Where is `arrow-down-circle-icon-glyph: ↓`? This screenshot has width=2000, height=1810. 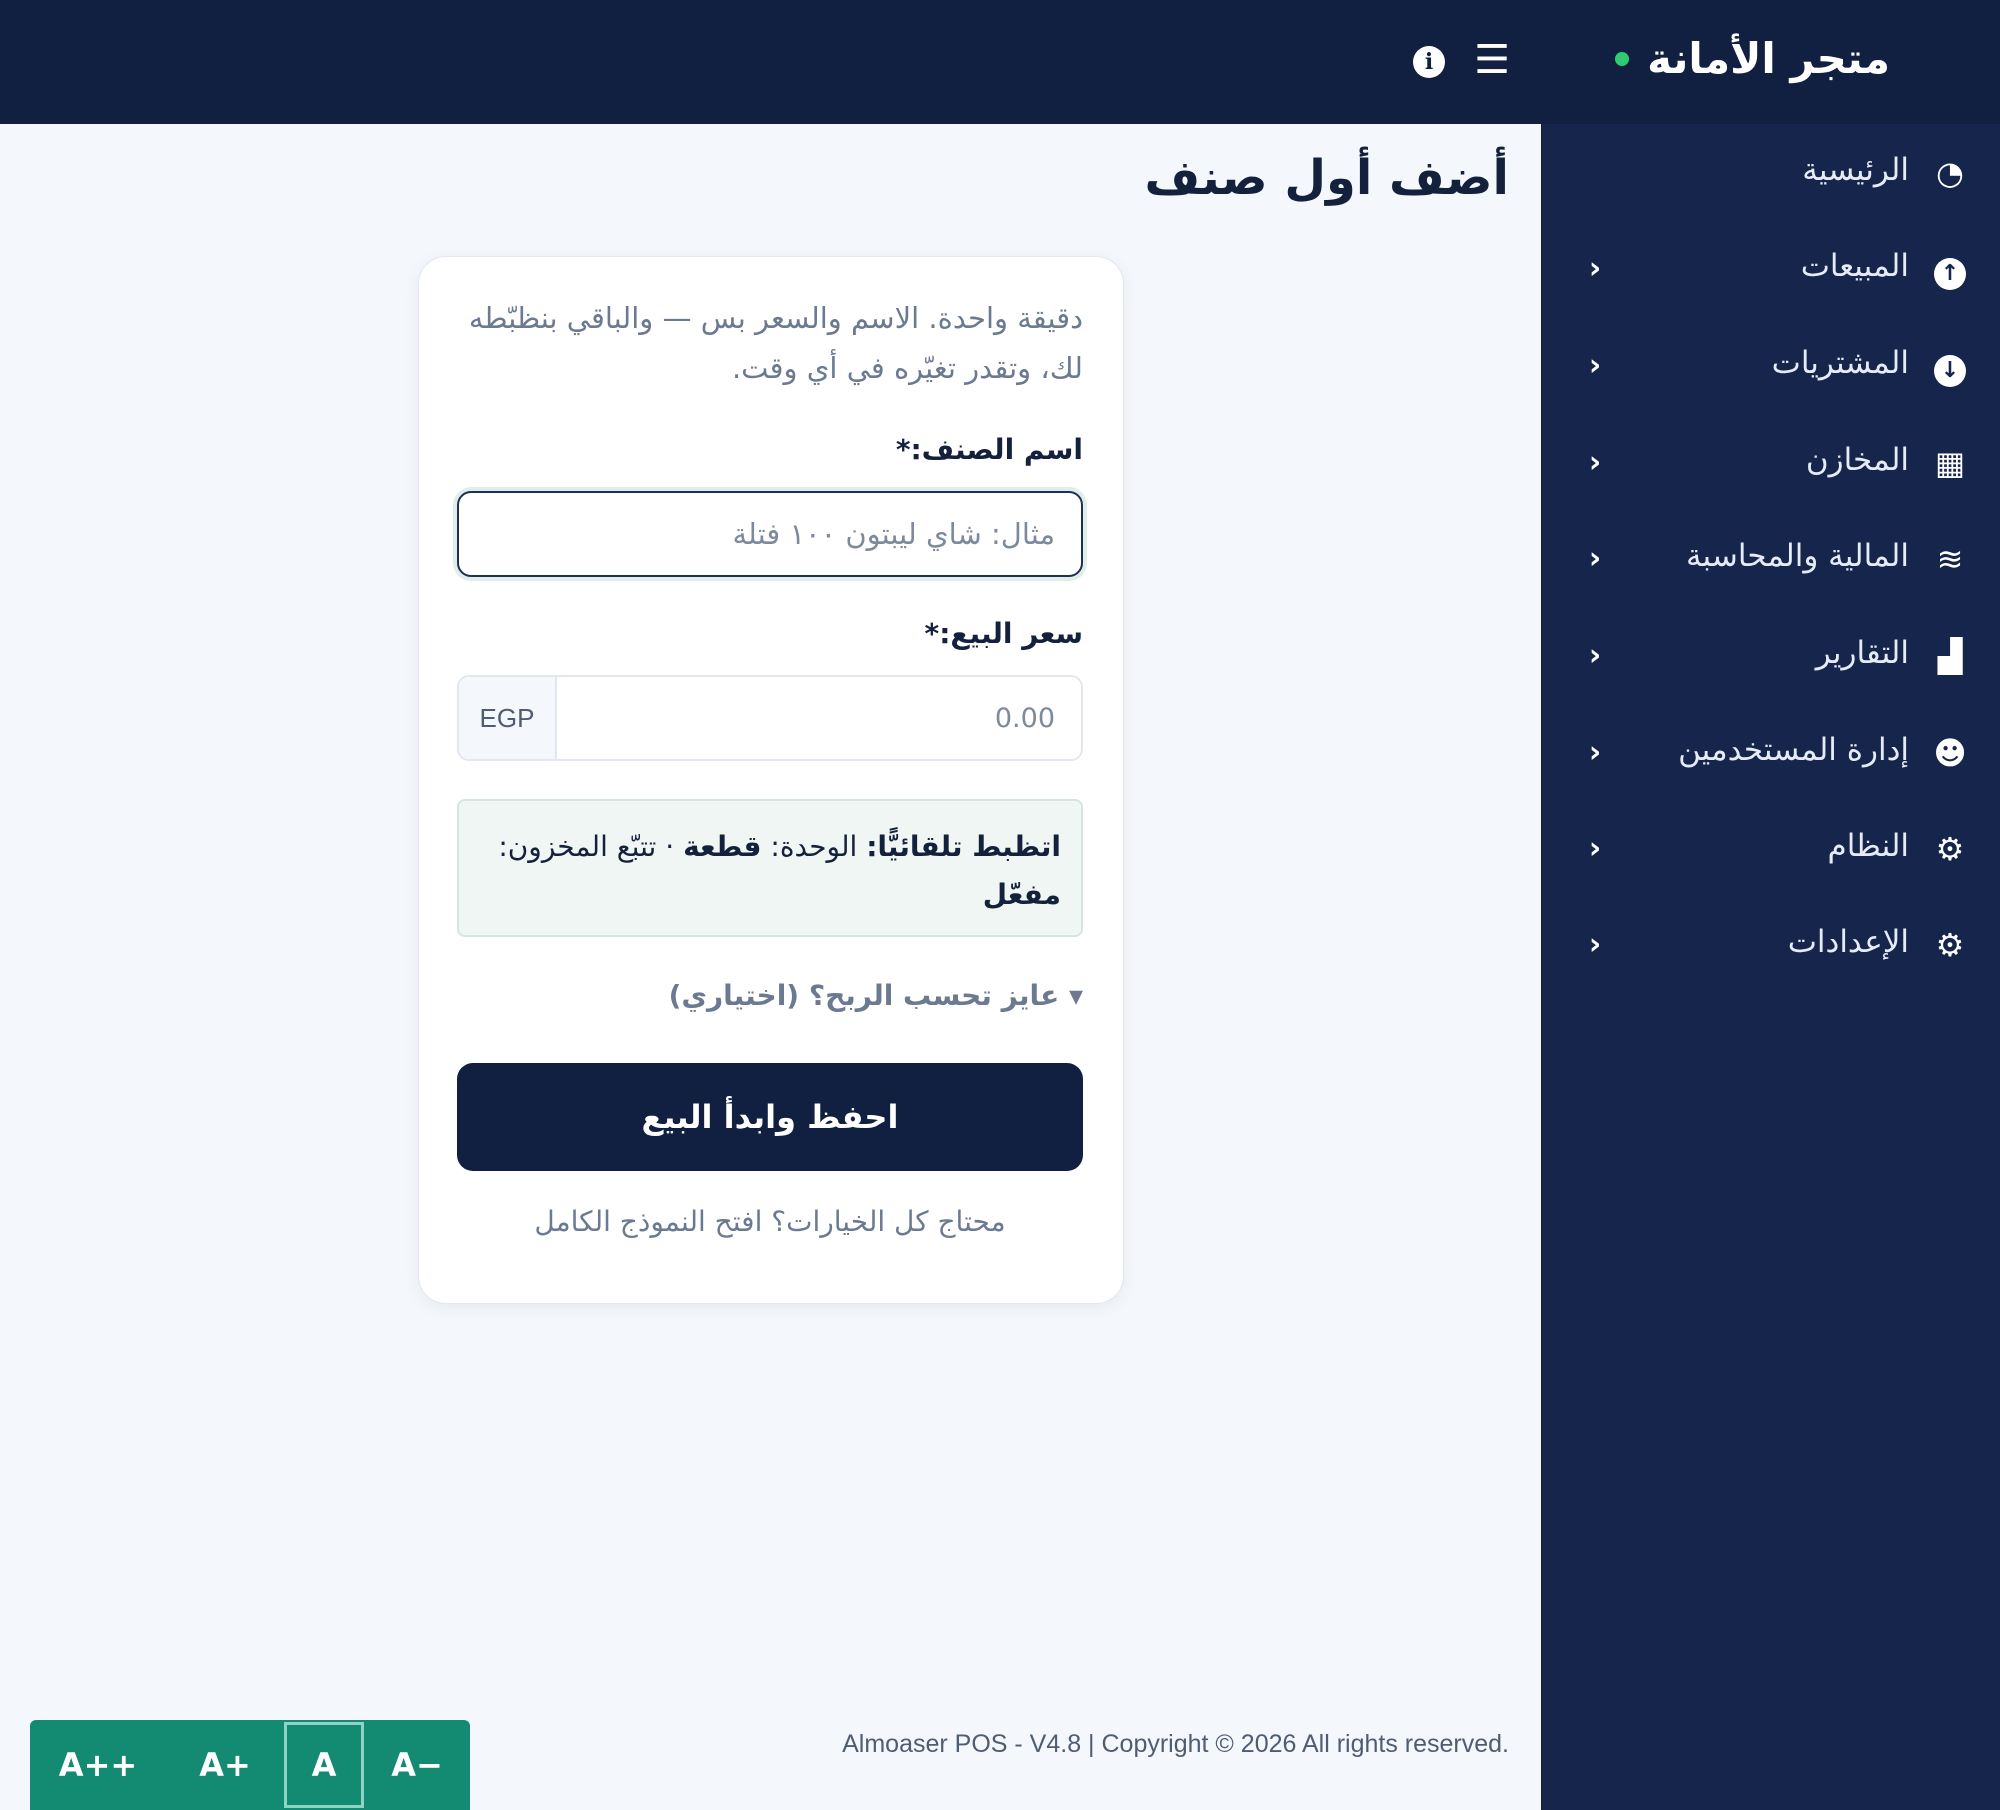
arrow-down-circle-icon-glyph: ↓ is located at coordinates (1950, 371).